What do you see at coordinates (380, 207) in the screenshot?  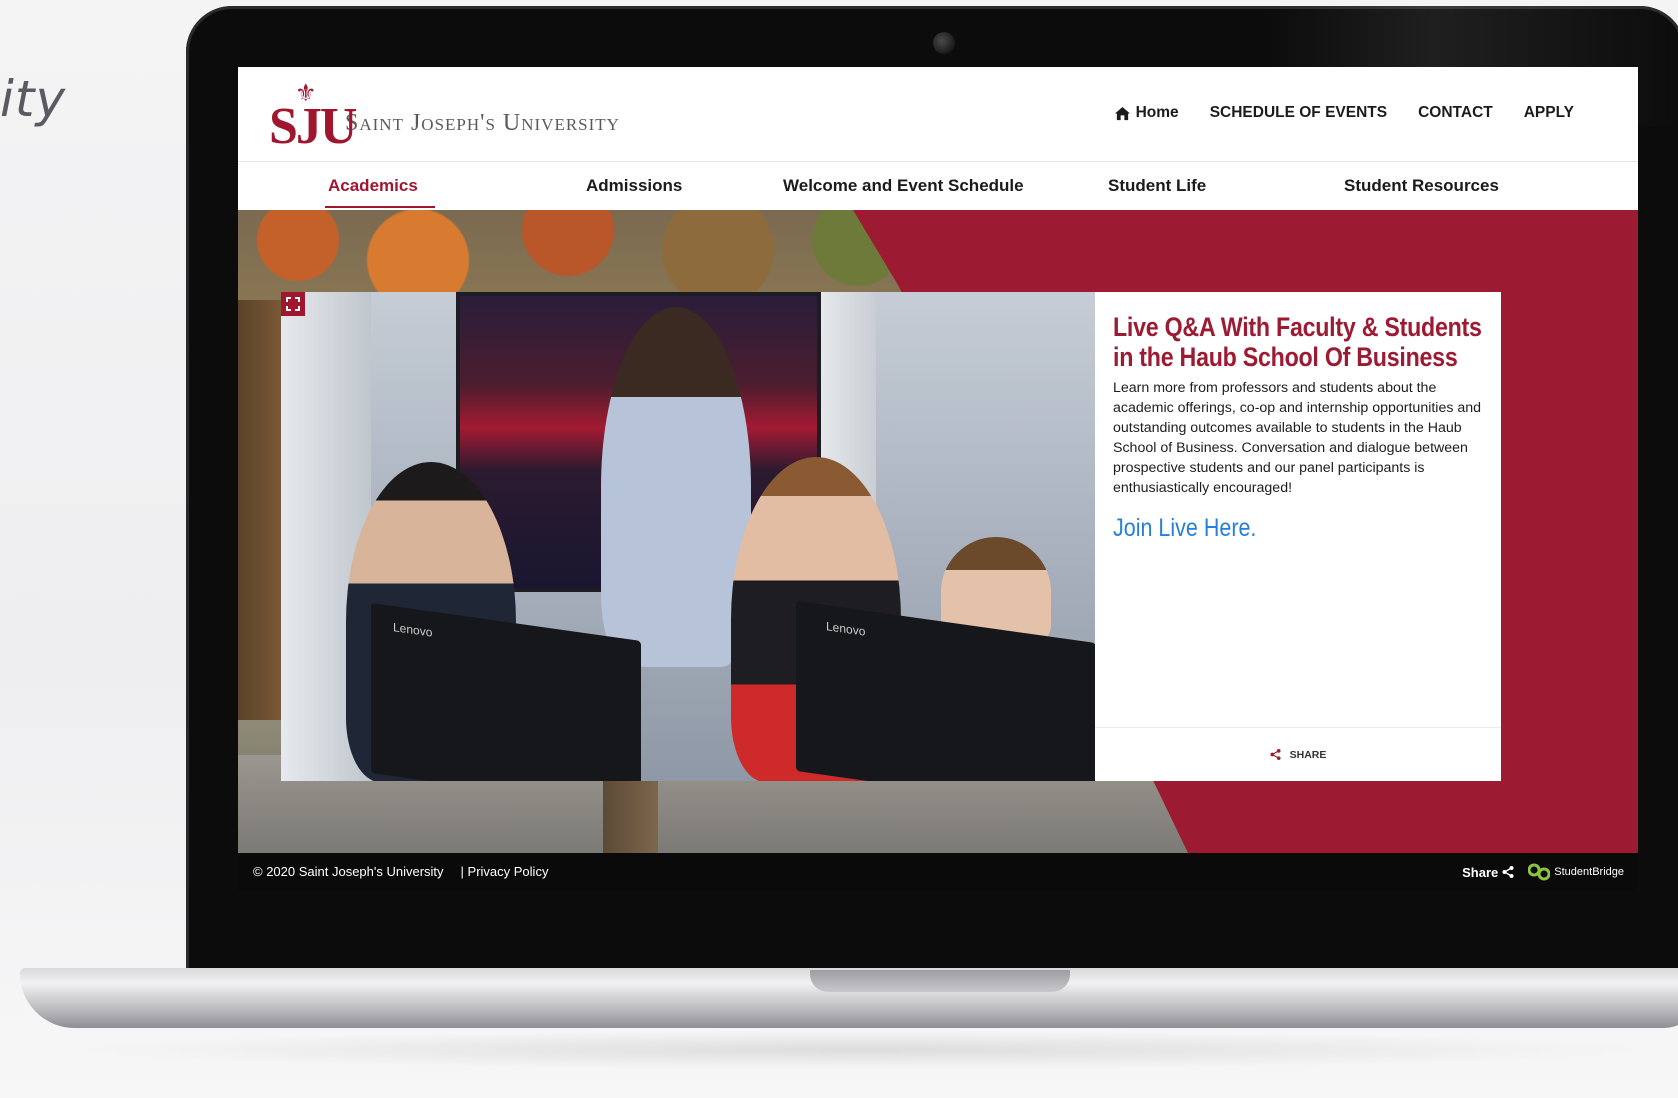 I see `active-tab-underline` at bounding box center [380, 207].